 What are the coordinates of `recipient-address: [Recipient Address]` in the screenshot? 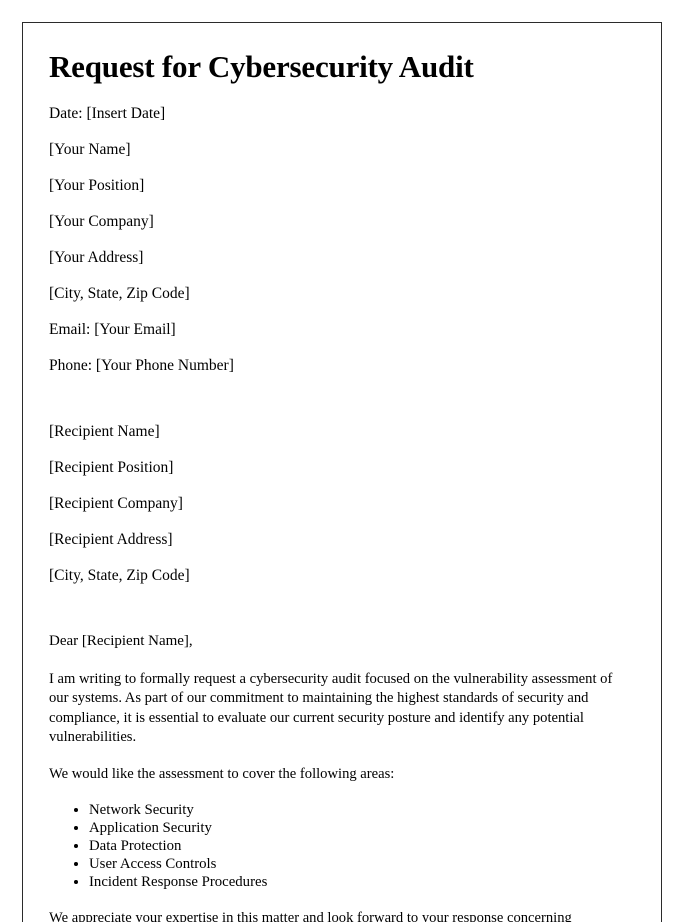 It's located at (111, 540).